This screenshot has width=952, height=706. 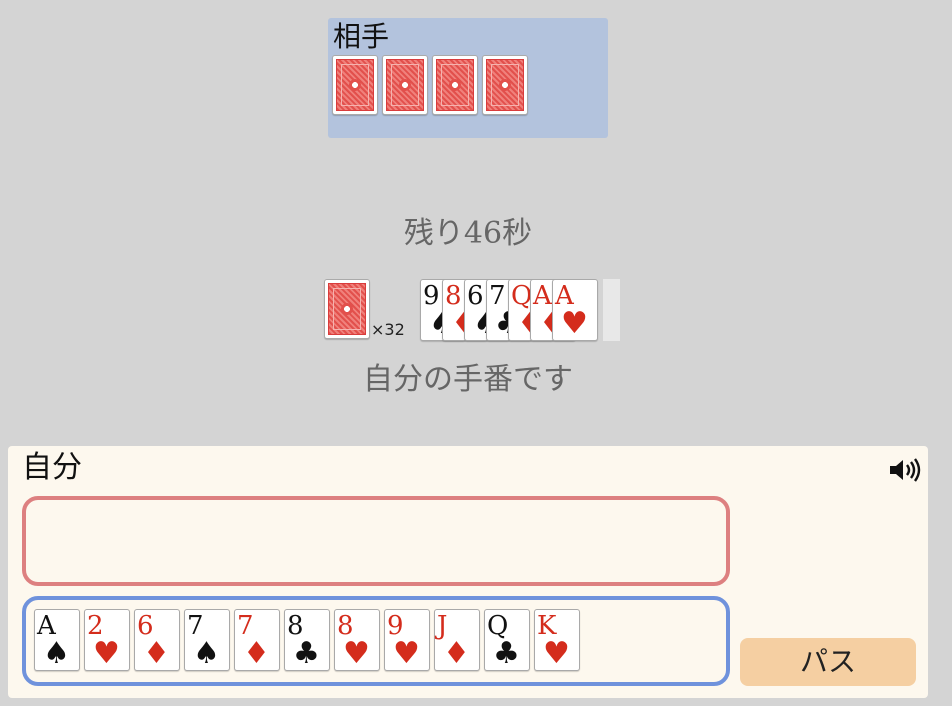 I want to click on hand-card: J ♦, so click(x=457, y=640).